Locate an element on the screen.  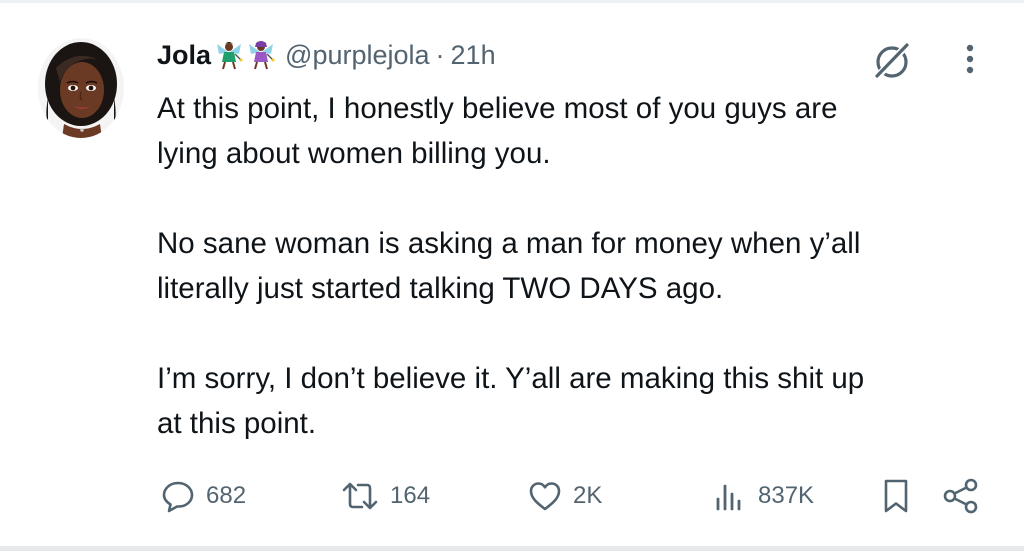
heart-icon is located at coordinates (545, 496).